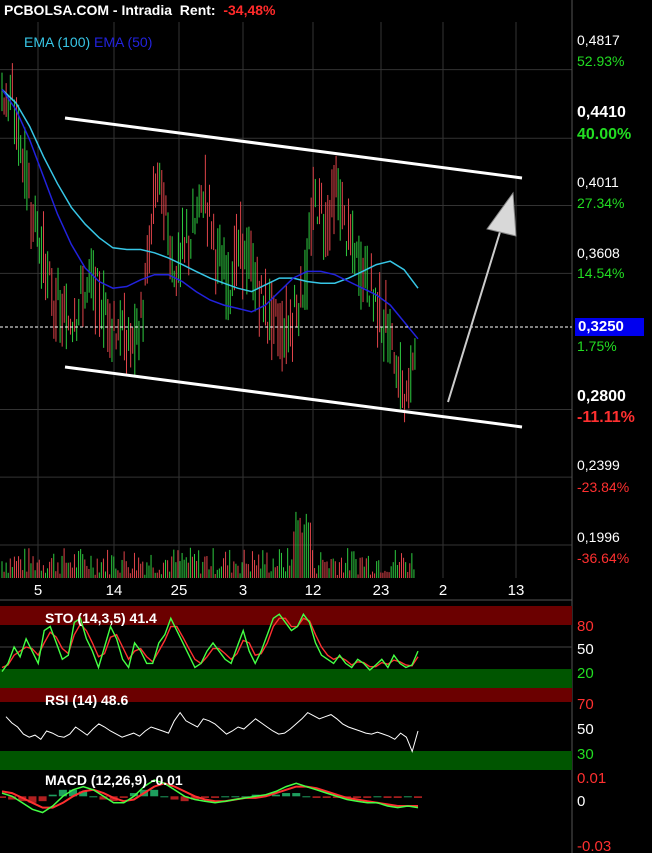 Image resolution: width=652 pixels, height=853 pixels. What do you see at coordinates (598, 537) in the screenshot?
I see `price-level-7: 0,1996` at bounding box center [598, 537].